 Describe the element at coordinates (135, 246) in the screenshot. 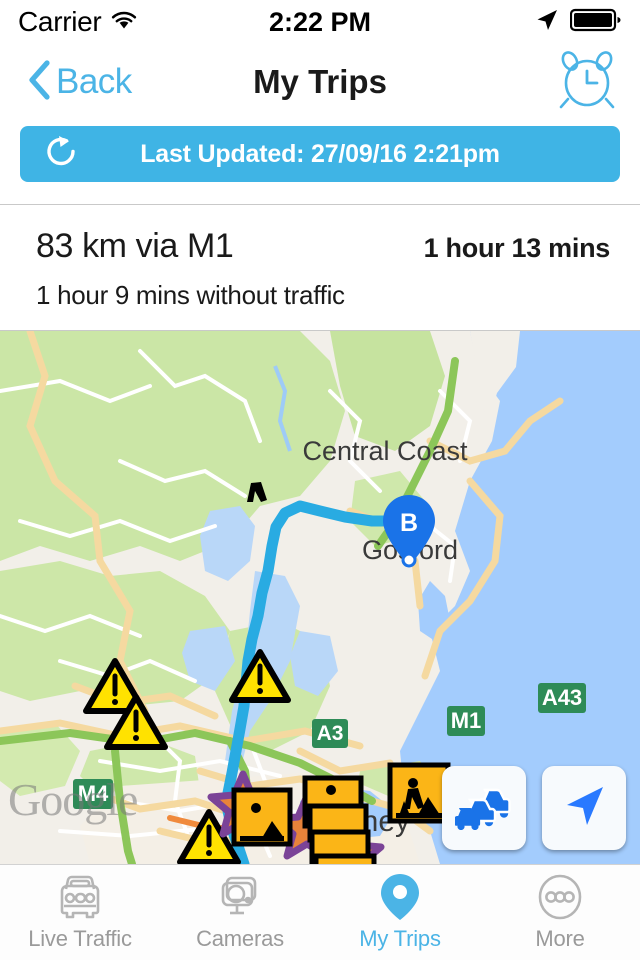

I see `trip-distance-route: 83 km via M1` at that location.